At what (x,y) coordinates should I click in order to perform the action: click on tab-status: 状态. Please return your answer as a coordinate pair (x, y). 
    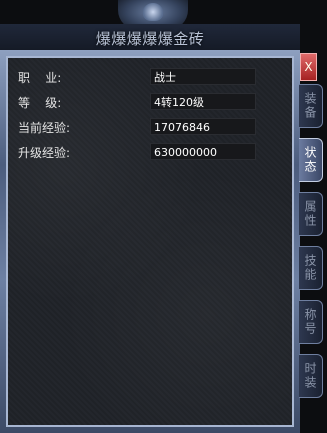
    Looking at the image, I should click on (311, 160).